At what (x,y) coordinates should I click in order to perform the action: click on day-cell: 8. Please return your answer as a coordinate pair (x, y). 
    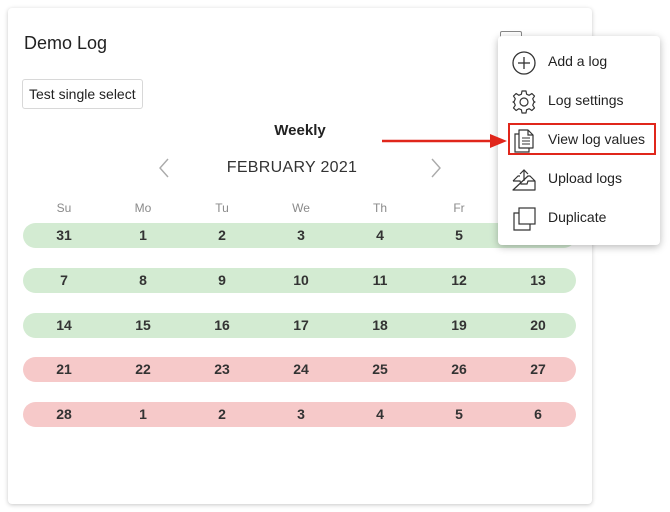
    Looking at the image, I should click on (143, 280).